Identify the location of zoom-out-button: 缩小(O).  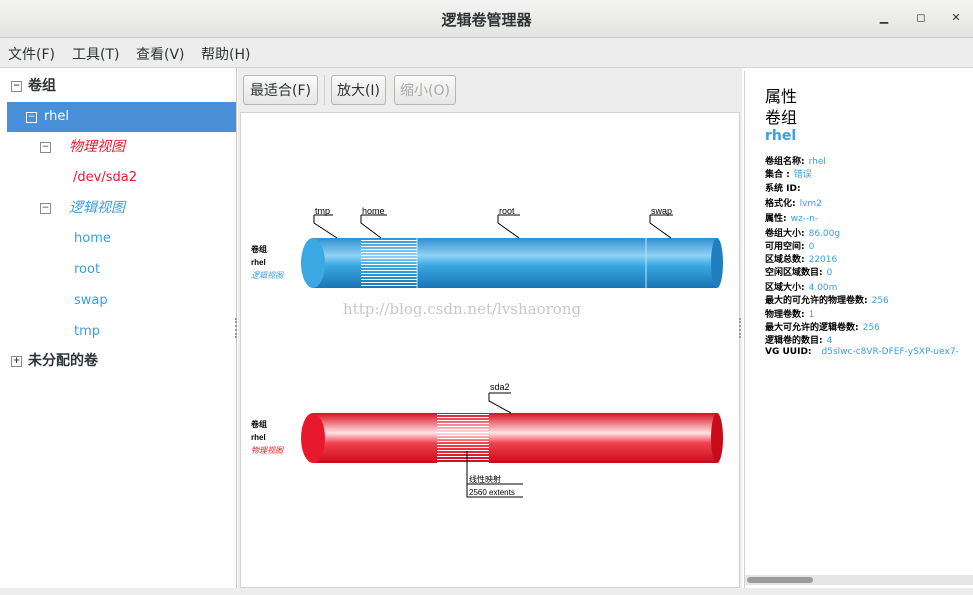
(425, 90).